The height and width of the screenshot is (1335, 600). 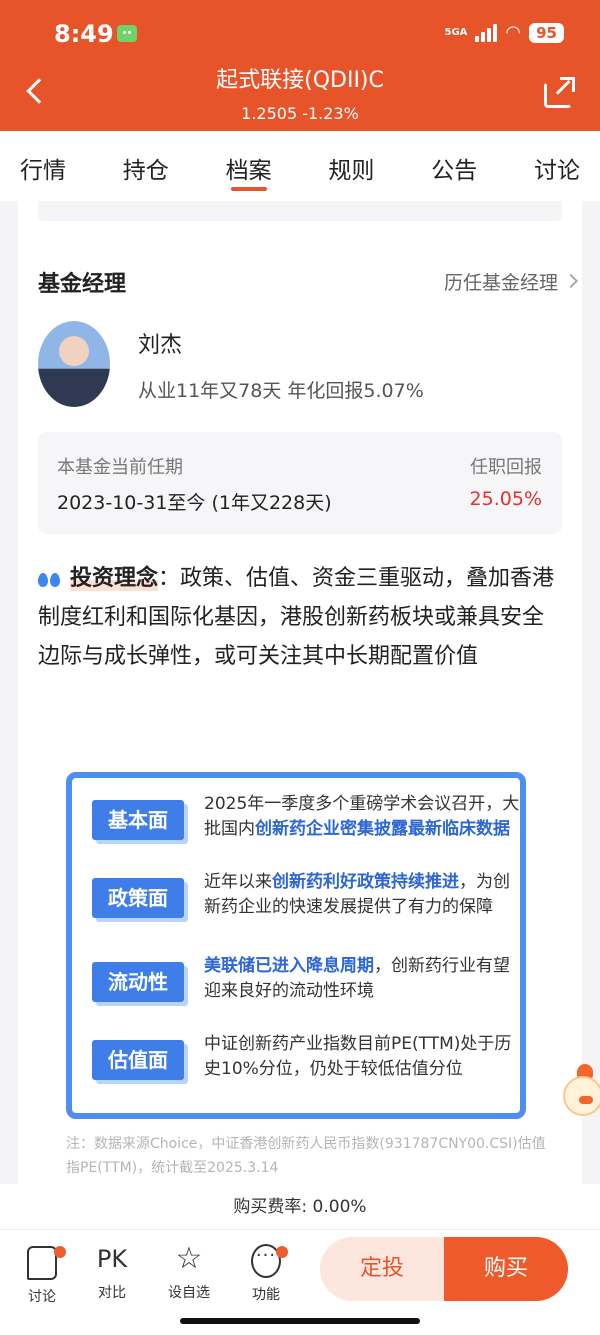 What do you see at coordinates (138, 982) in the screenshot?
I see `info-tag: 流动性` at bounding box center [138, 982].